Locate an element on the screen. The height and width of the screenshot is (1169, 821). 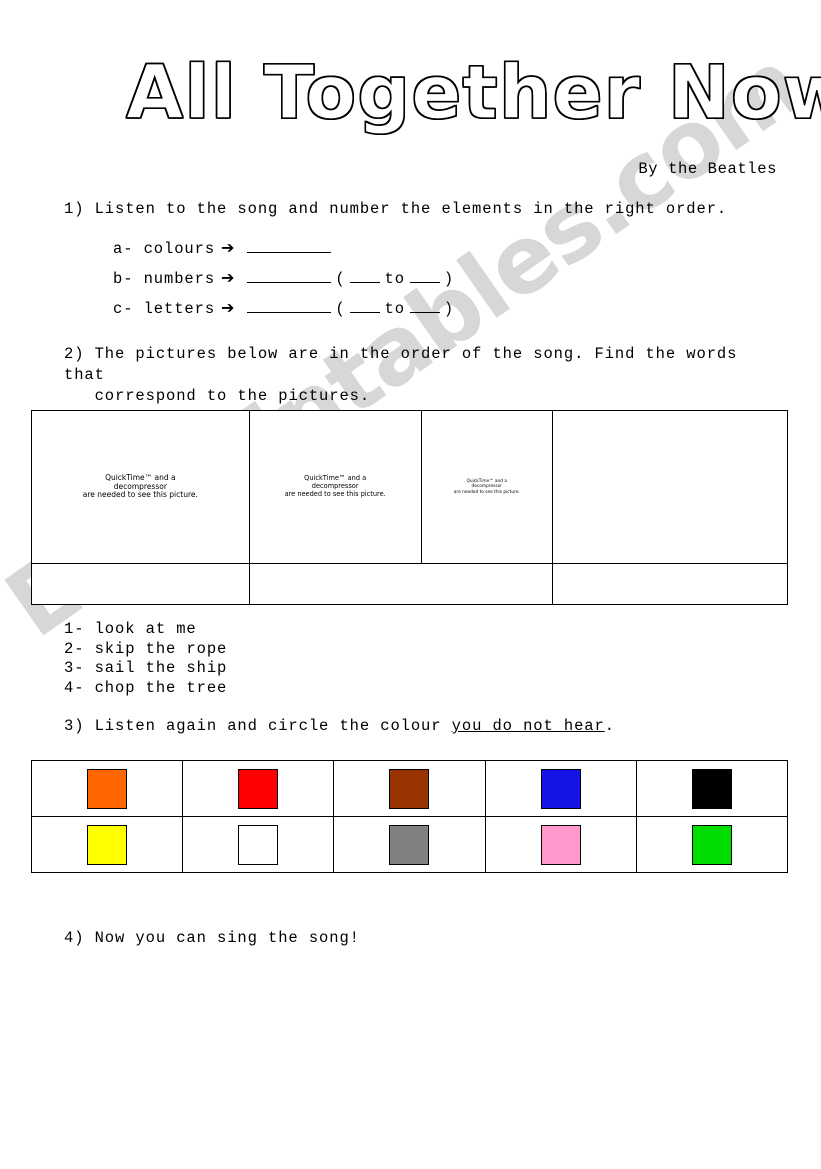
colour-cell-blue is located at coordinates (560, 788).